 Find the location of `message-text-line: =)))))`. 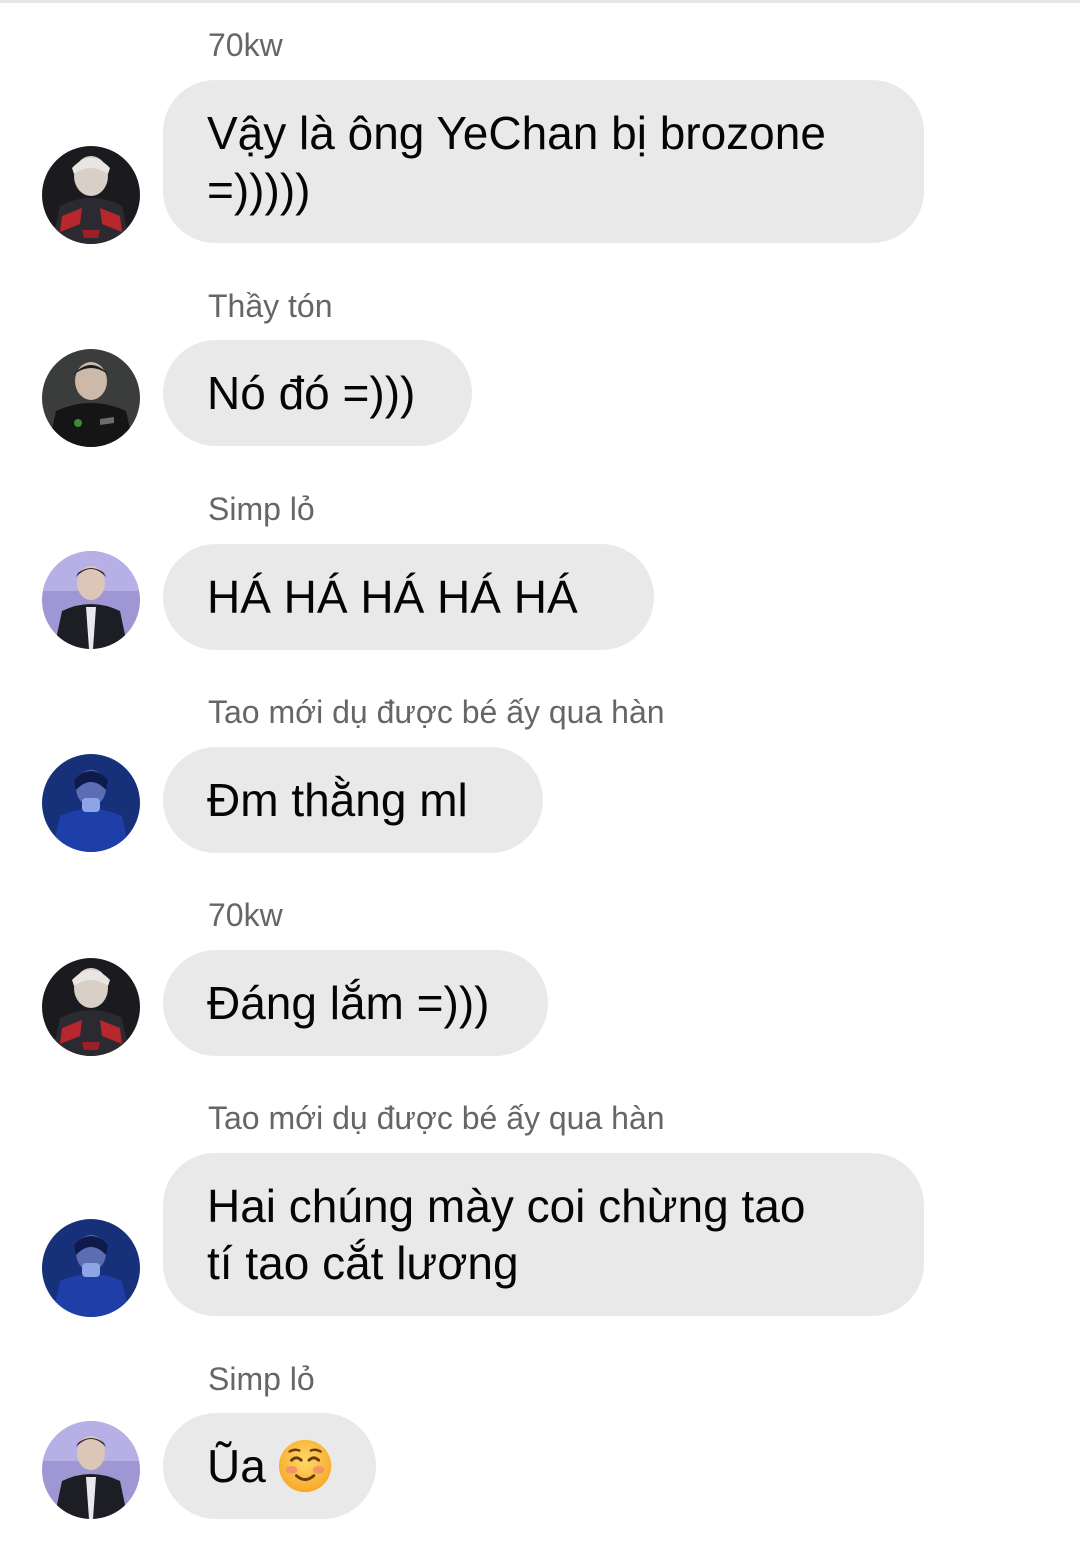

message-text-line: =))))) is located at coordinates (259, 189).